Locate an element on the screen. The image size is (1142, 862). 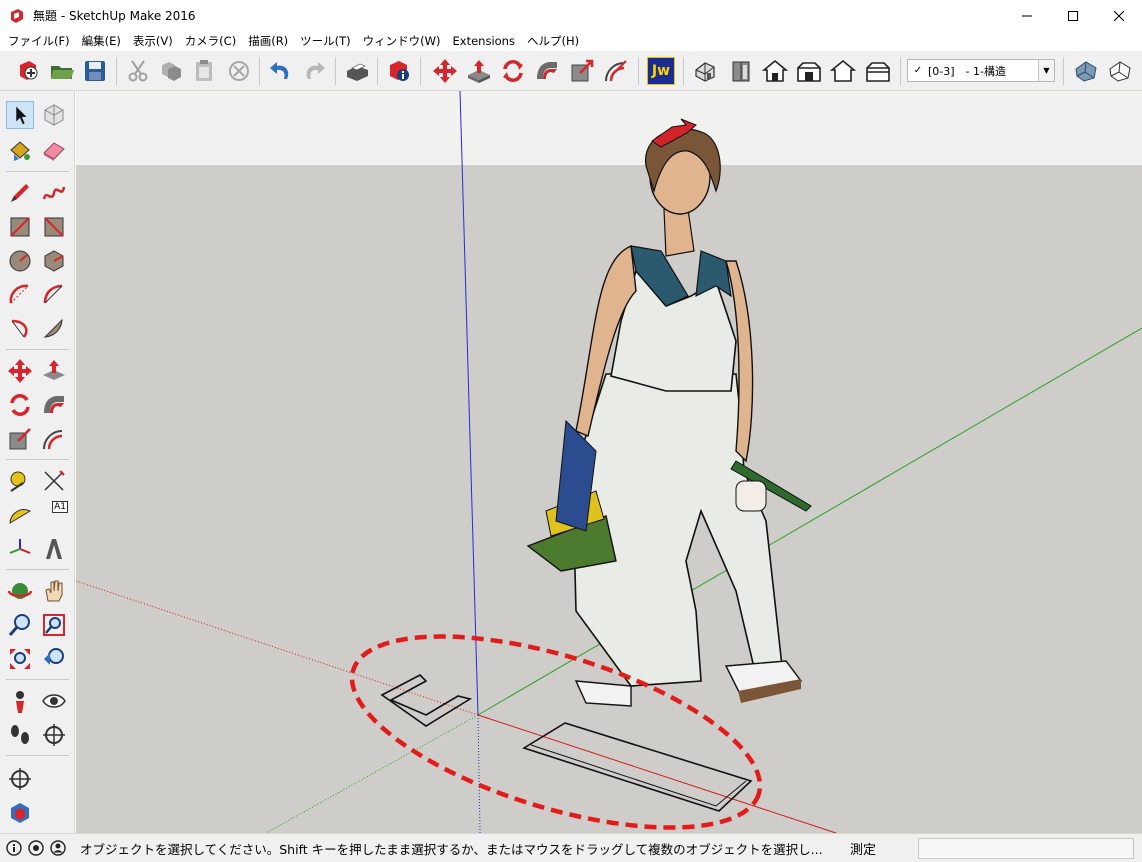
paint-bucket-icon is located at coordinates (20, 150).